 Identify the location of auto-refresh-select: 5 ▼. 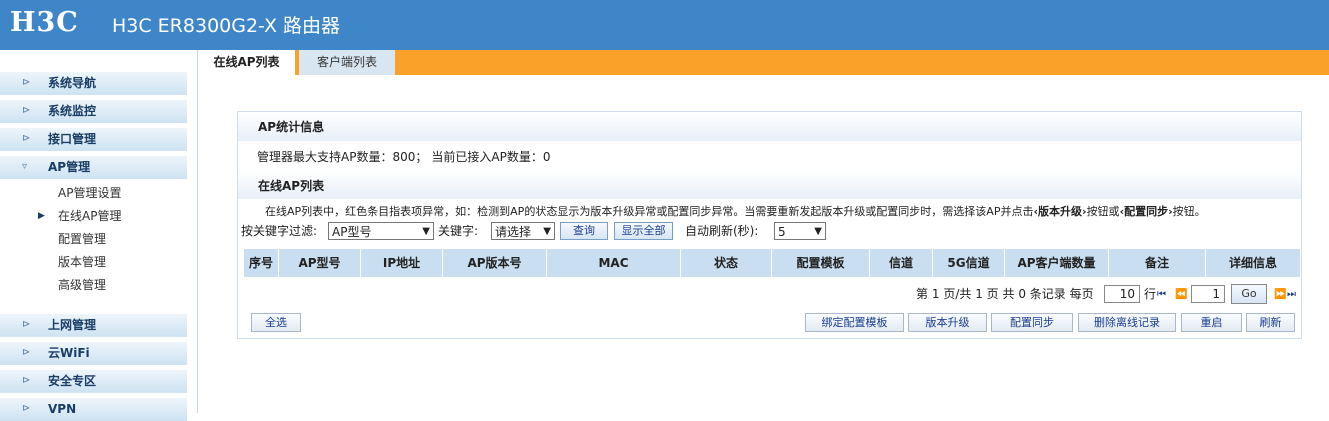
(800, 231).